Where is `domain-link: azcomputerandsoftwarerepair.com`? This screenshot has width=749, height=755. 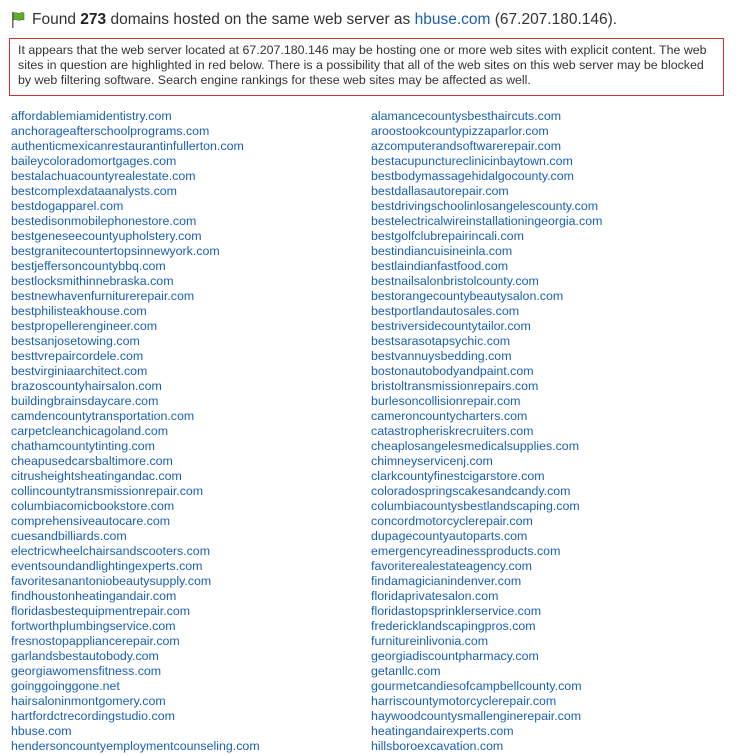 domain-link: azcomputerandsoftwarerepair.com is located at coordinates (486, 146).